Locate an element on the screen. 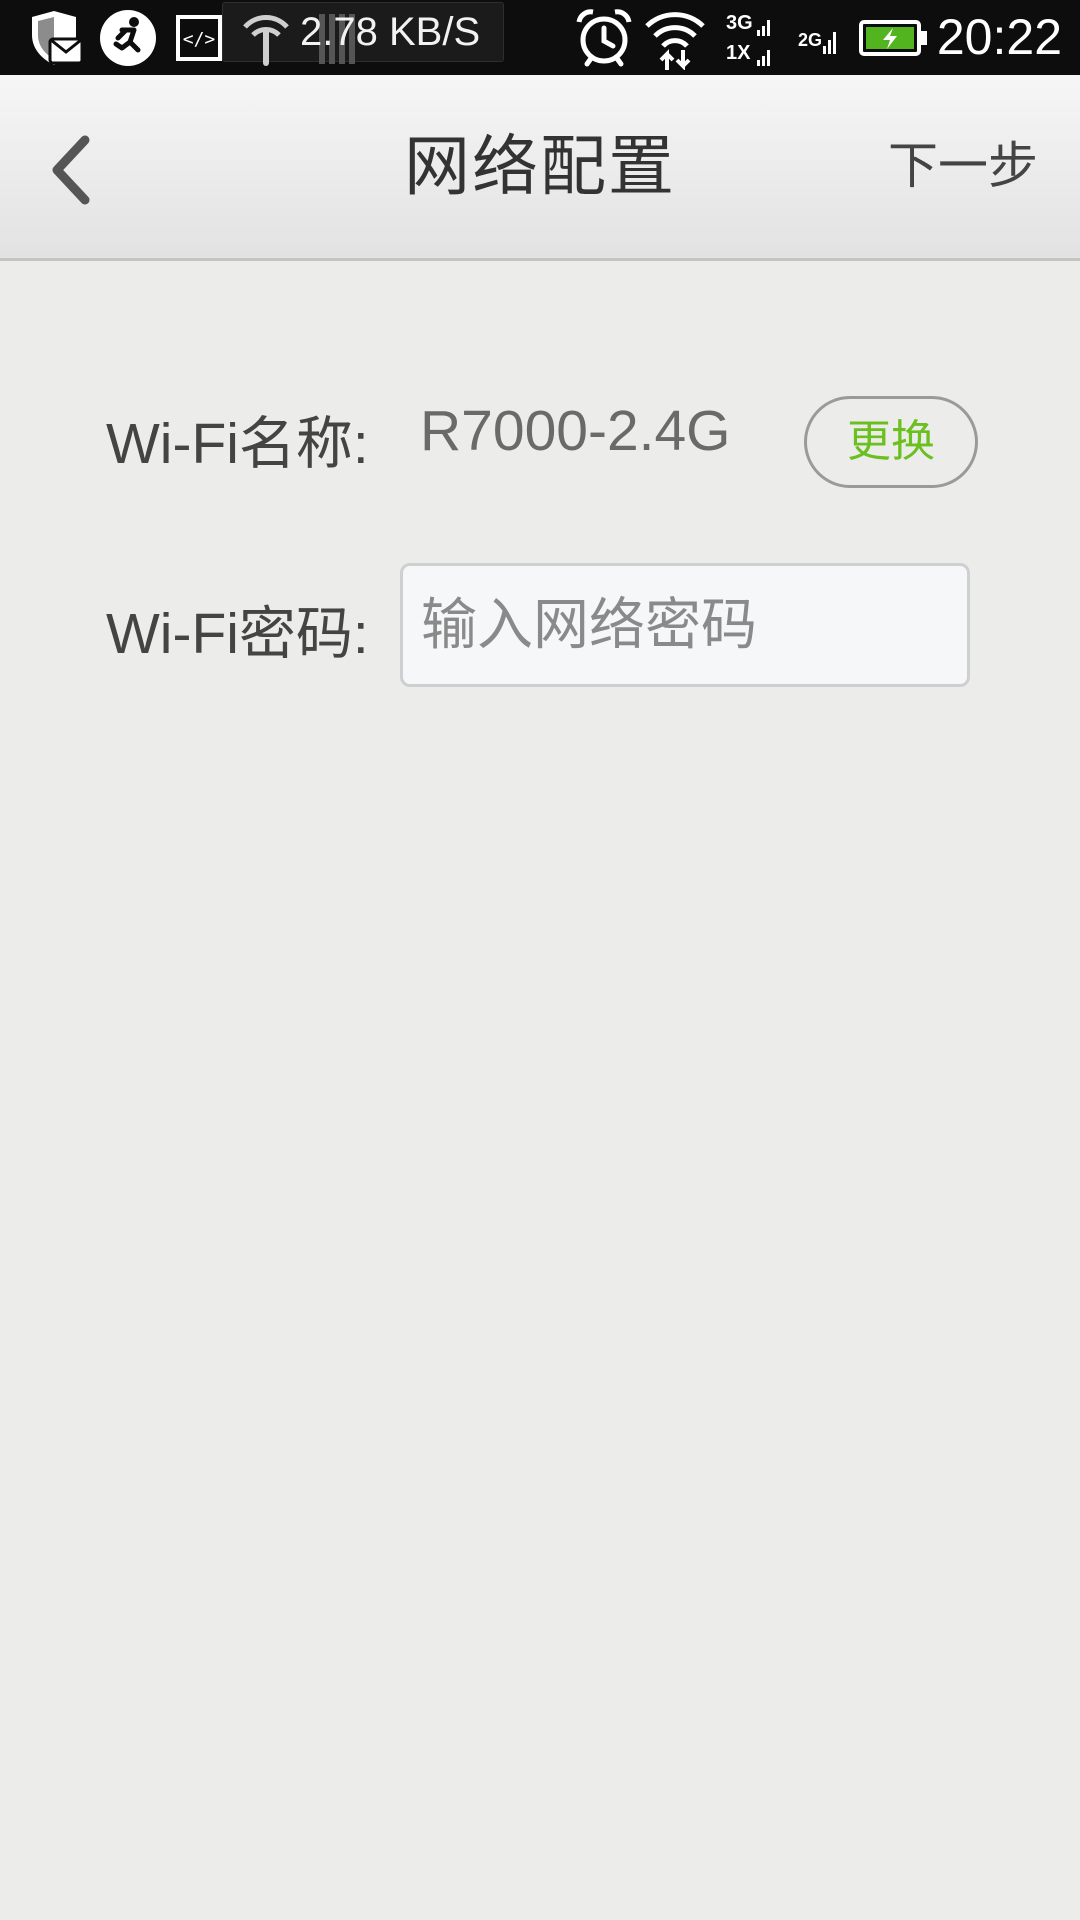 This screenshot has width=1080, height=1920. net-speed-text: 2.78 KB/S is located at coordinates (390, 32).